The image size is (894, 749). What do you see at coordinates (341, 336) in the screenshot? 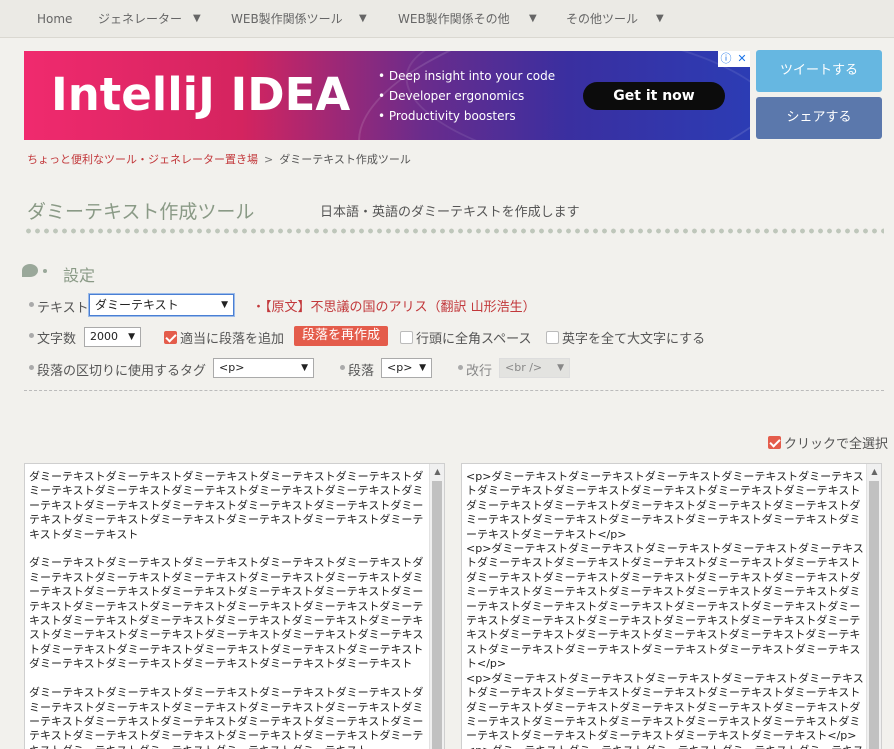
I see `regenerate-paragraphs-button: 段落を再作成` at bounding box center [341, 336].